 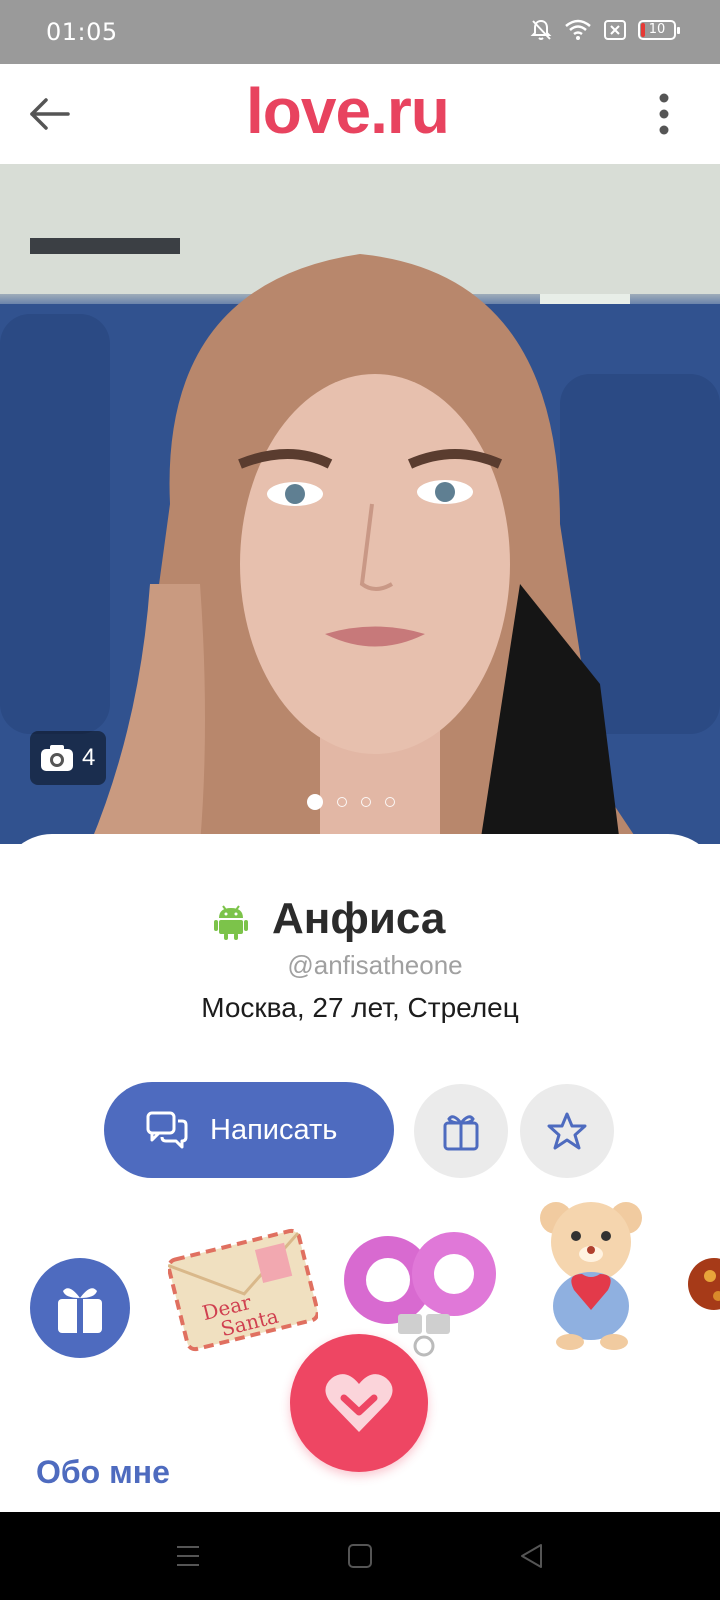 I want to click on like-button, so click(x=359, y=1403).